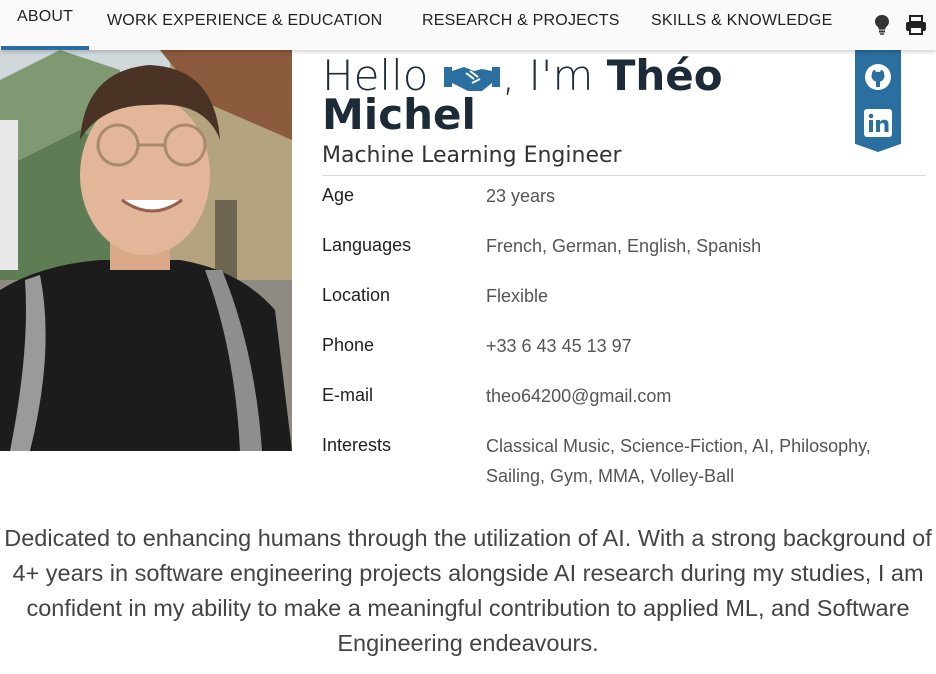  What do you see at coordinates (517, 296) in the screenshot?
I see `info-value: Flexible` at bounding box center [517, 296].